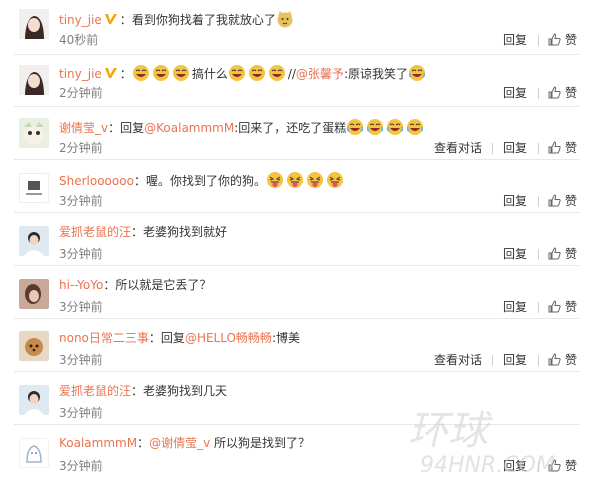 The image size is (596, 485). Describe the element at coordinates (179, 443) in the screenshot. I see `mention-link: @谢倩莹_v` at that location.